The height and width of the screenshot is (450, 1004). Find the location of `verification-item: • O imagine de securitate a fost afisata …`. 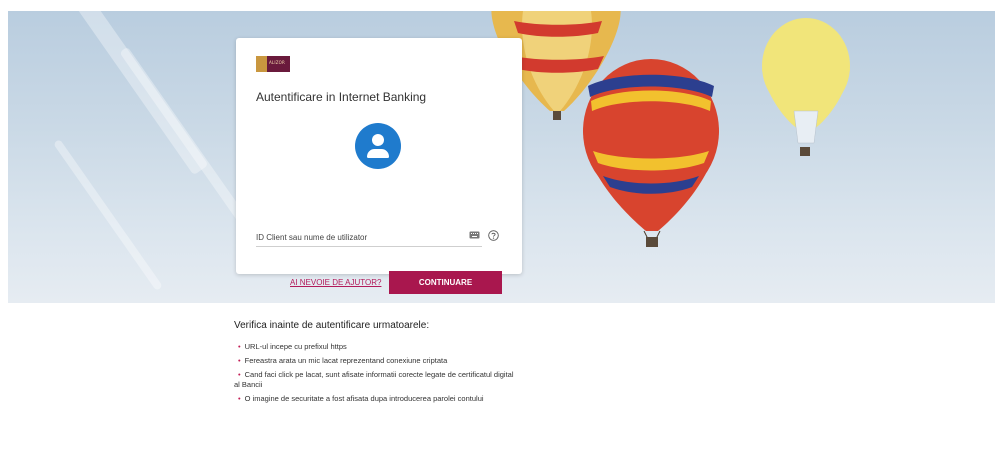

verification-item: • O imagine de securitate a fost afisata … is located at coordinates (361, 398).